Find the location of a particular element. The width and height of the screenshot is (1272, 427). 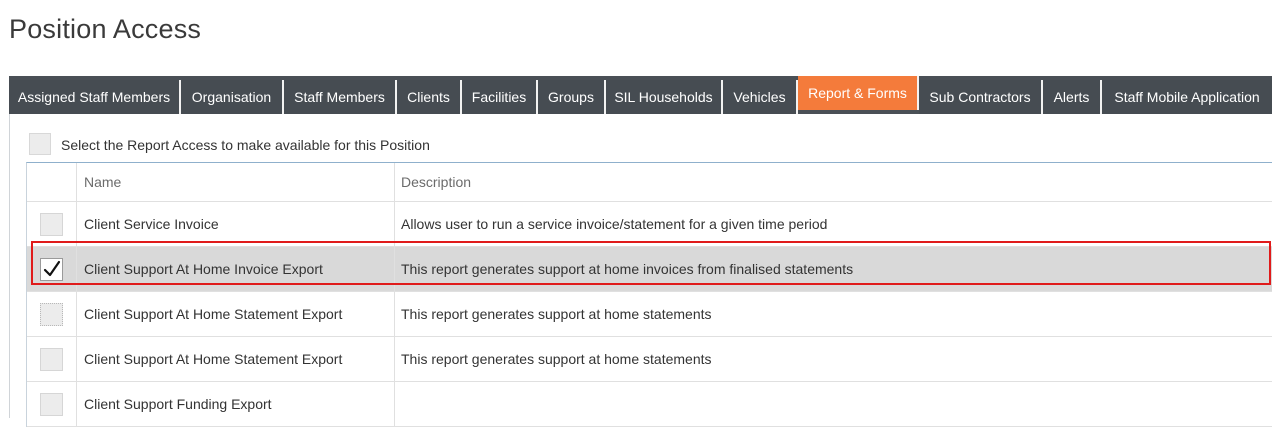

row-name: Client Support At Home Invoice Export is located at coordinates (236, 269).